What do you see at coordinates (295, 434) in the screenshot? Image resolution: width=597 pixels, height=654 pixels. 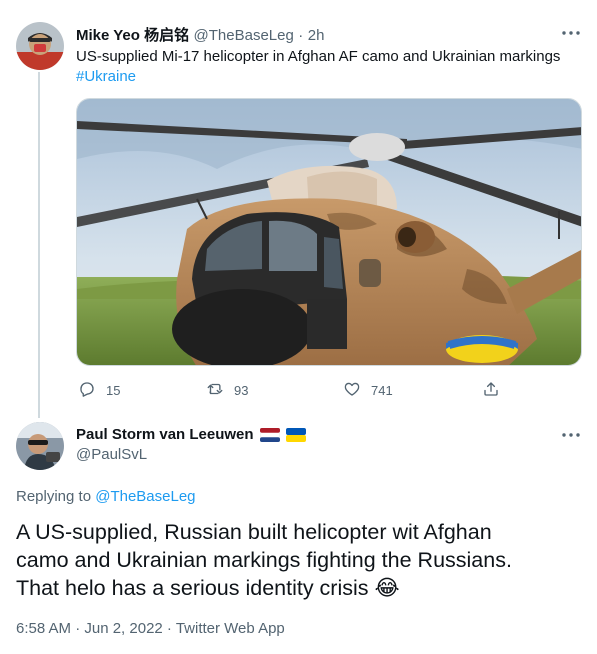 I see `ukraine-flag-icon` at bounding box center [295, 434].